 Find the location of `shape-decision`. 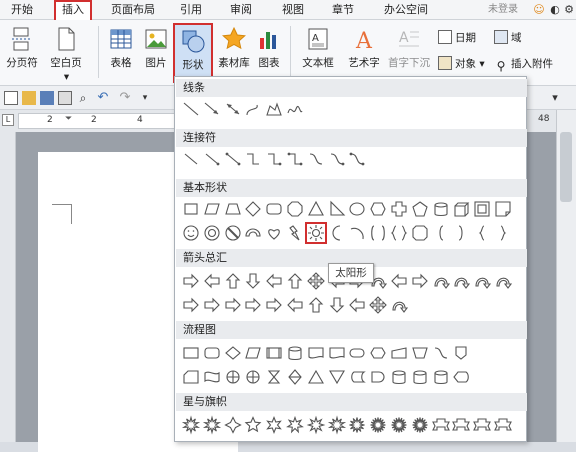

shape-decision is located at coordinates (233, 353).